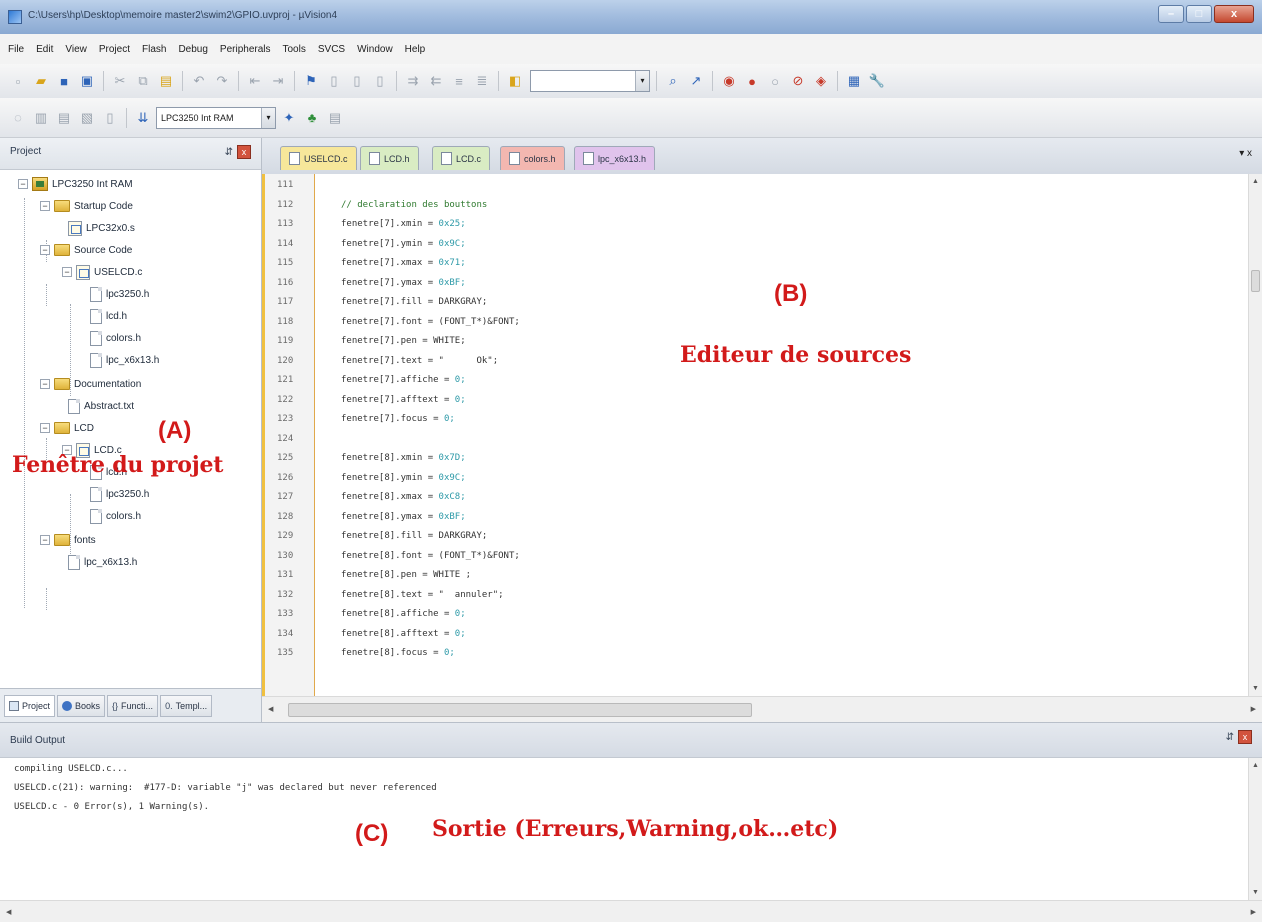 The width and height of the screenshot is (1262, 922). I want to click on tree-group-documentation: − Documentation, so click(90, 384).